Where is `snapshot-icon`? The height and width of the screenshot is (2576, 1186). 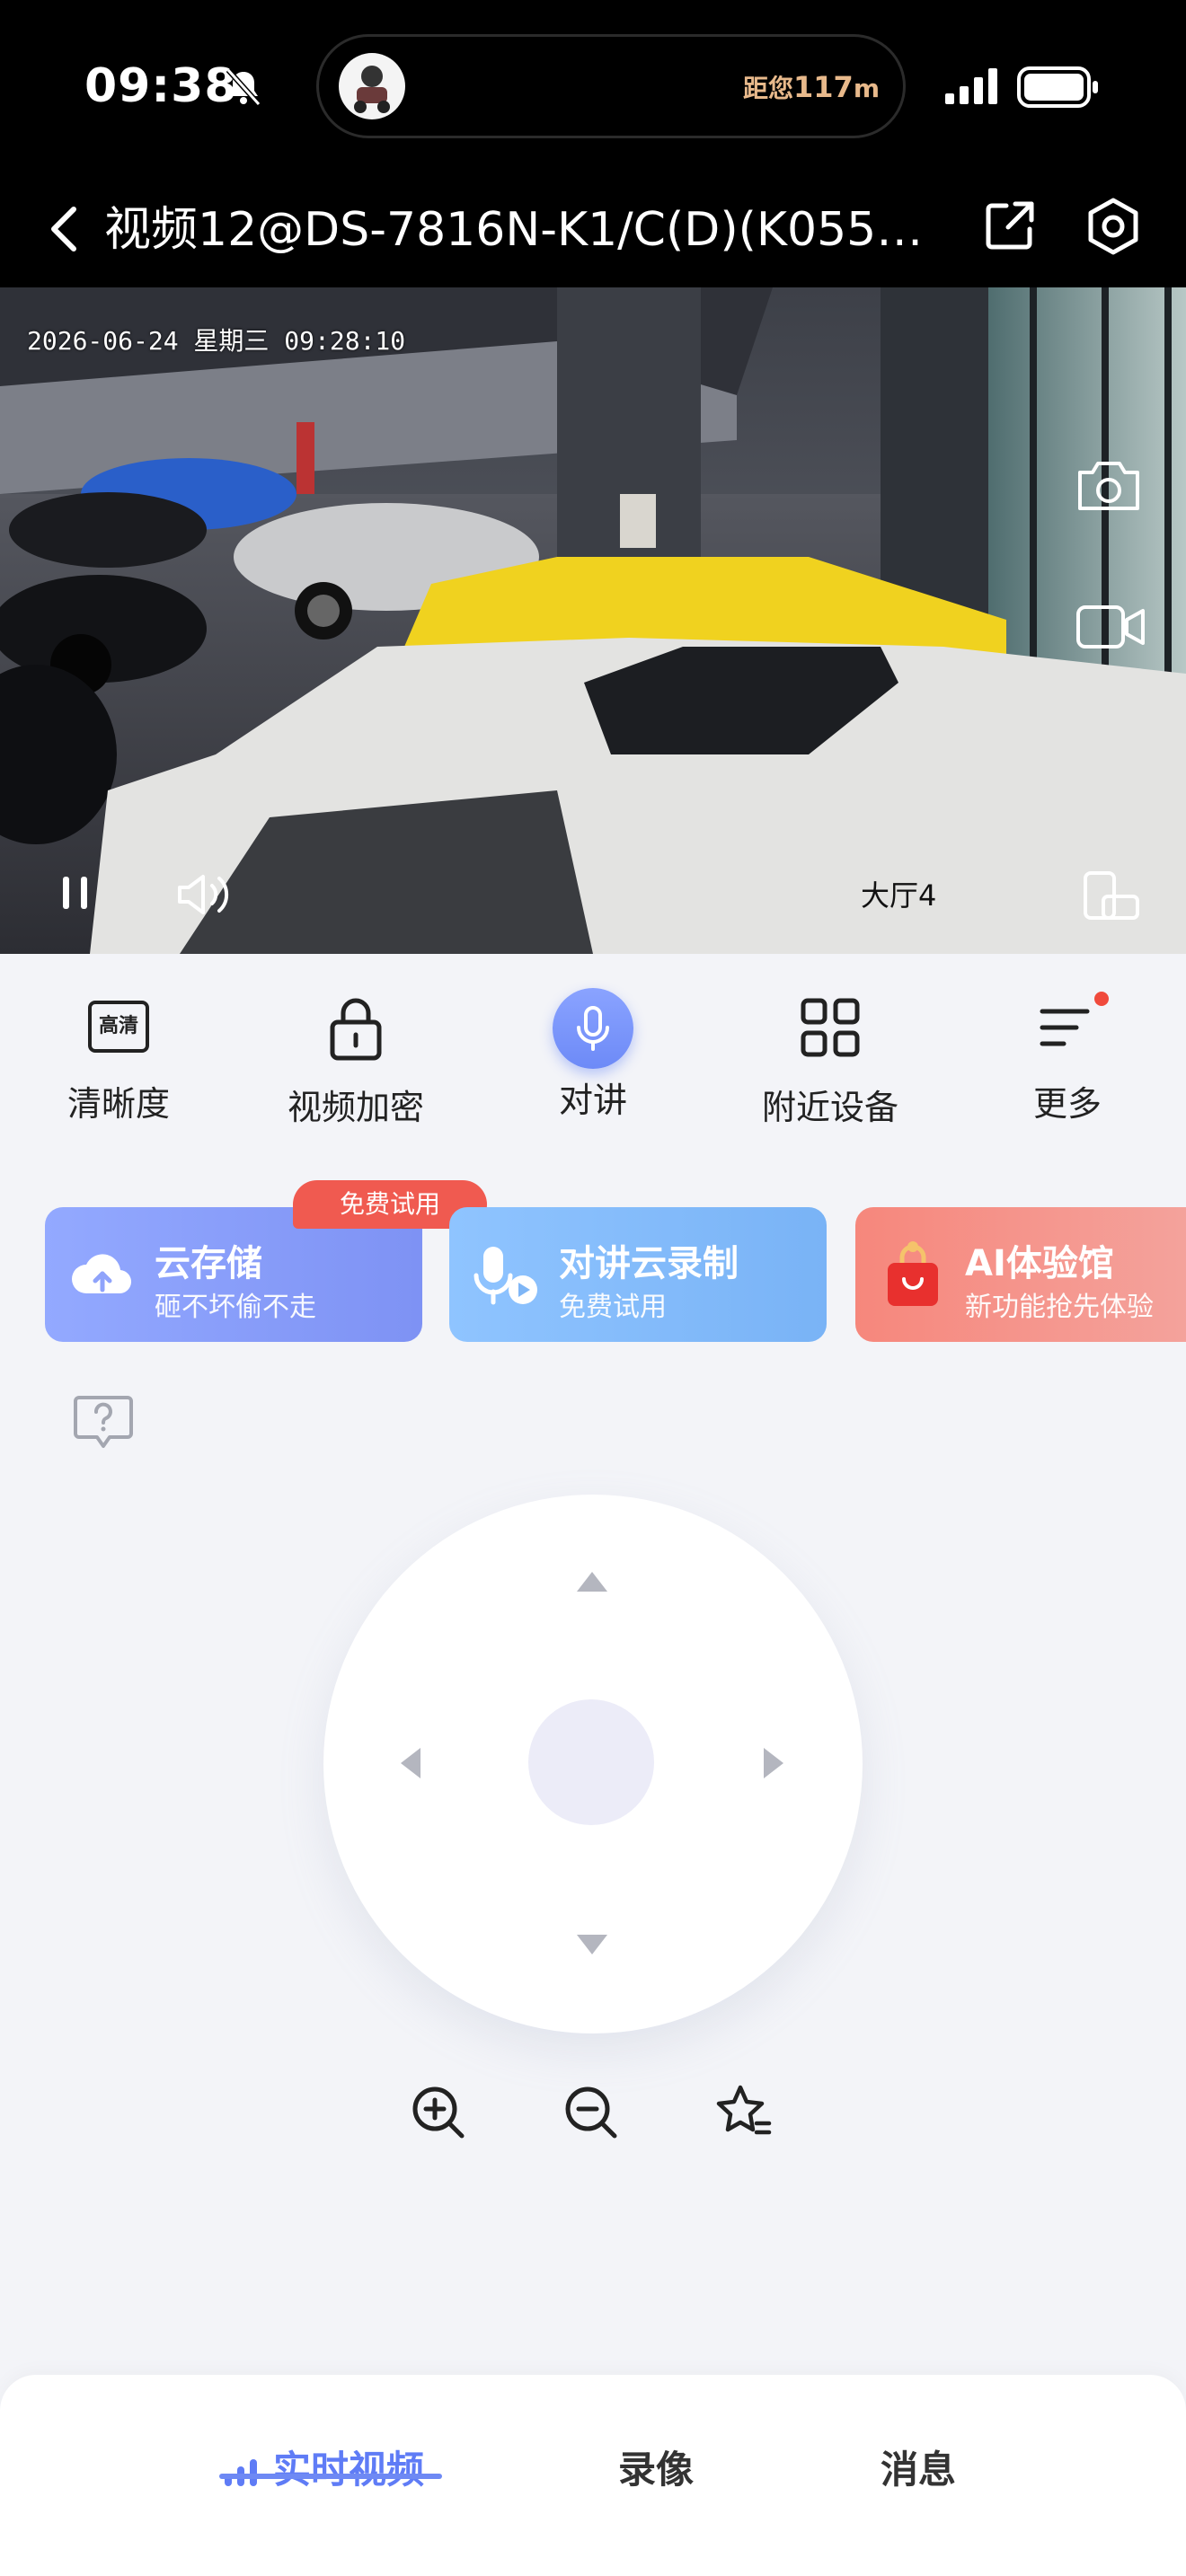
snapshot-icon is located at coordinates (1109, 485).